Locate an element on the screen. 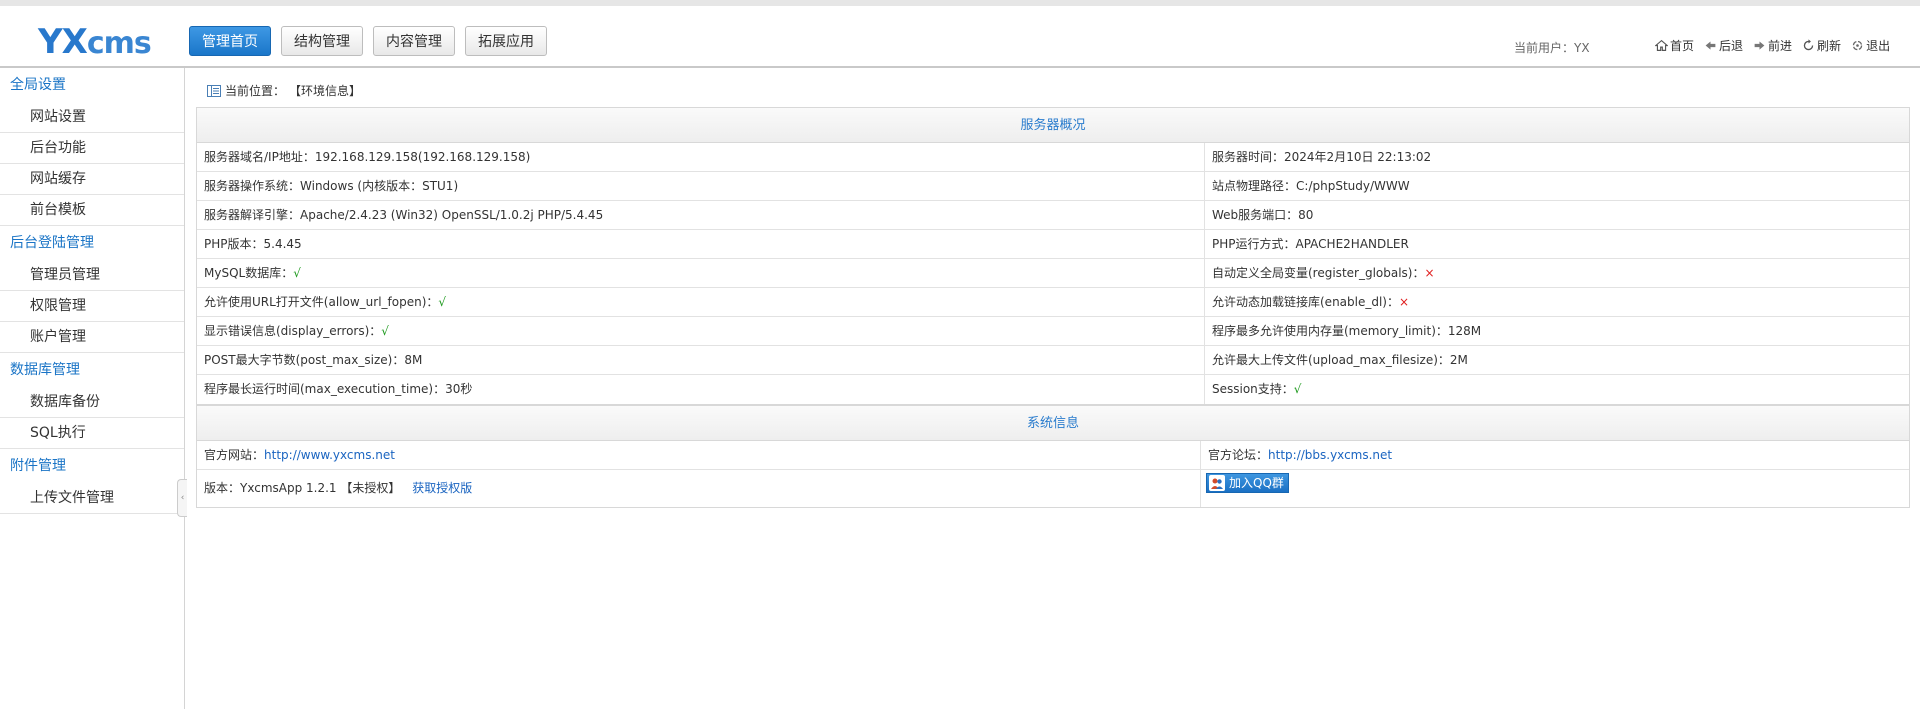 This screenshot has height=709, width=1920. server-info-value: 2M is located at coordinates (1458, 360).